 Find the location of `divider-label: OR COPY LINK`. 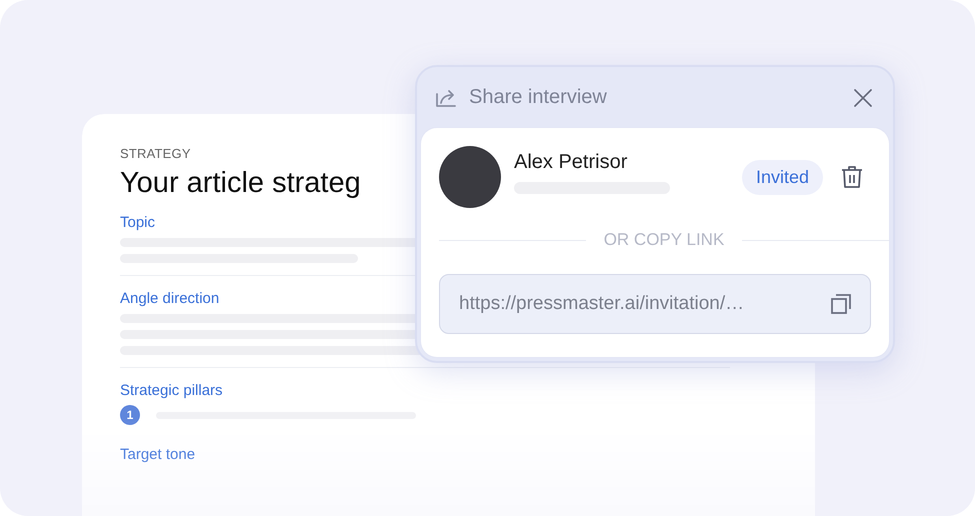

divider-label: OR COPY LINK is located at coordinates (664, 240).